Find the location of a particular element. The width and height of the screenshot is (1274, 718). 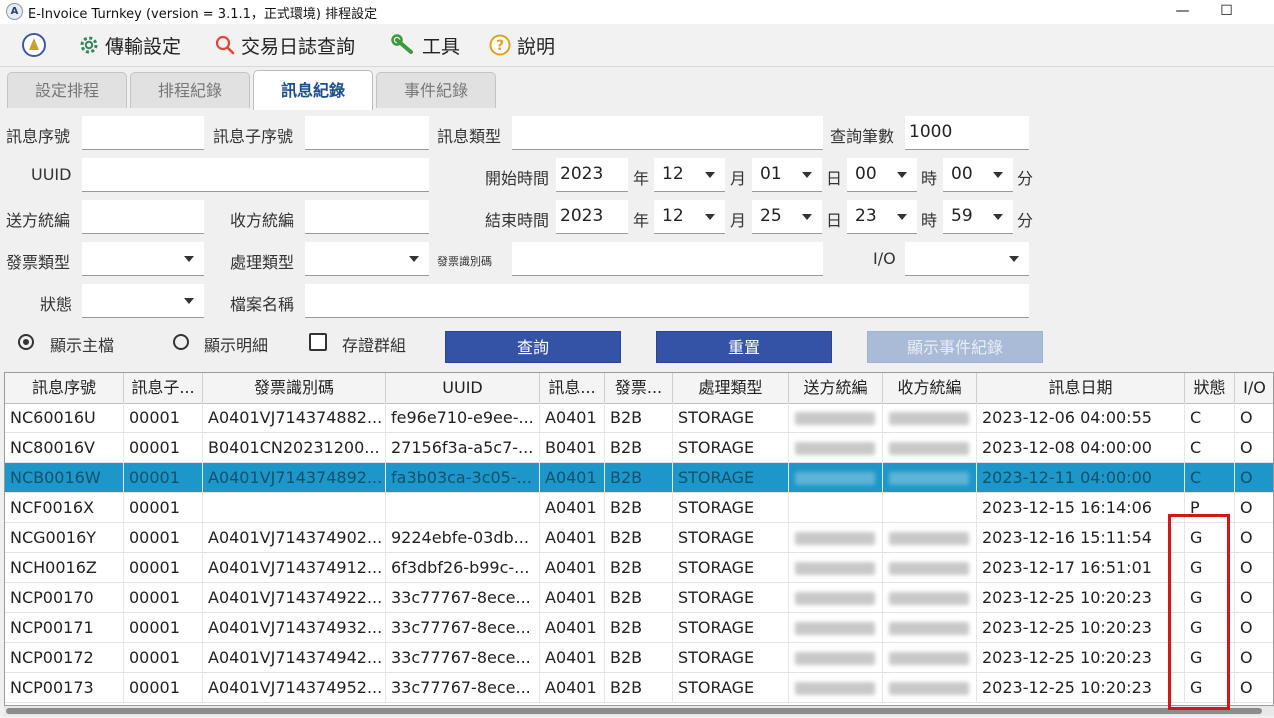

reset-button: 重置 is located at coordinates (744, 347).